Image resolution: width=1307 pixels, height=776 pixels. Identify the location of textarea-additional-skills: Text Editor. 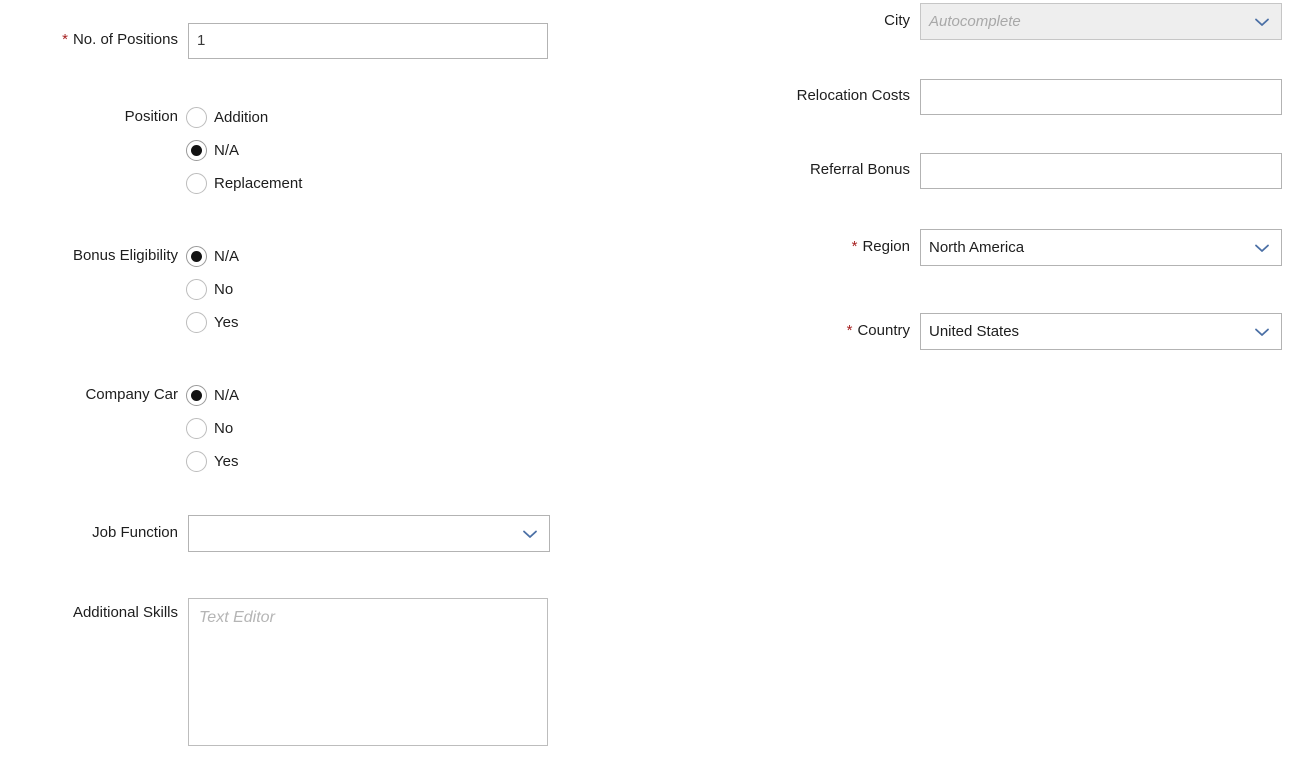
(368, 672).